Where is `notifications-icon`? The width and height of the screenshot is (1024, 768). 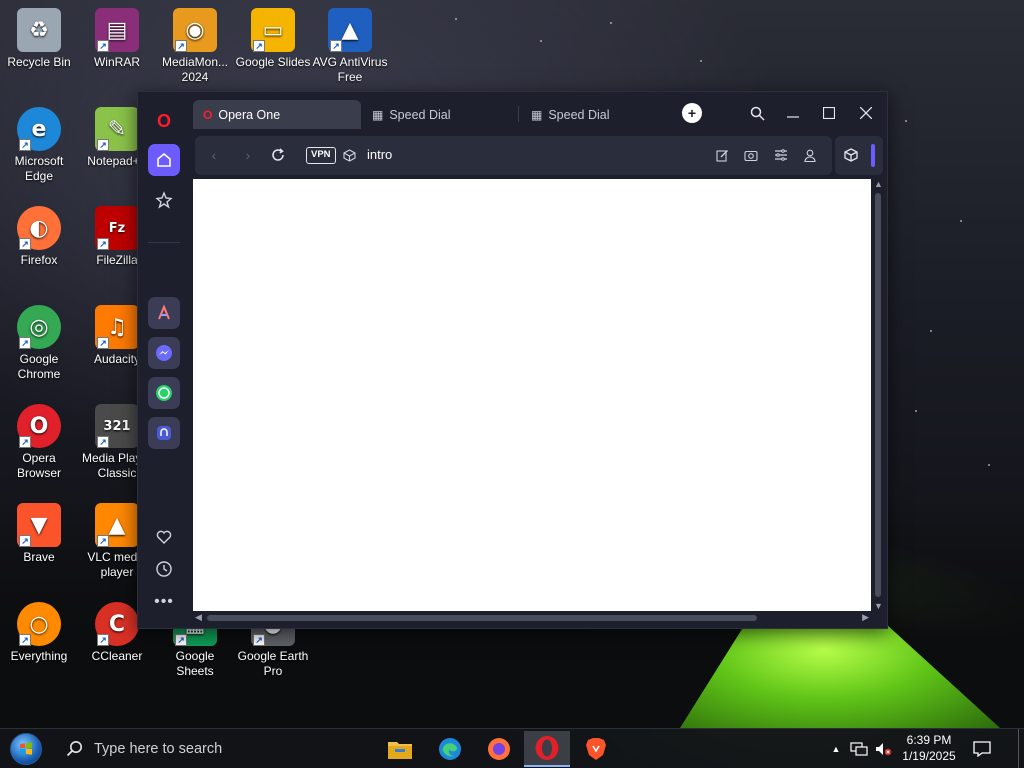 notifications-icon is located at coordinates (982, 748).